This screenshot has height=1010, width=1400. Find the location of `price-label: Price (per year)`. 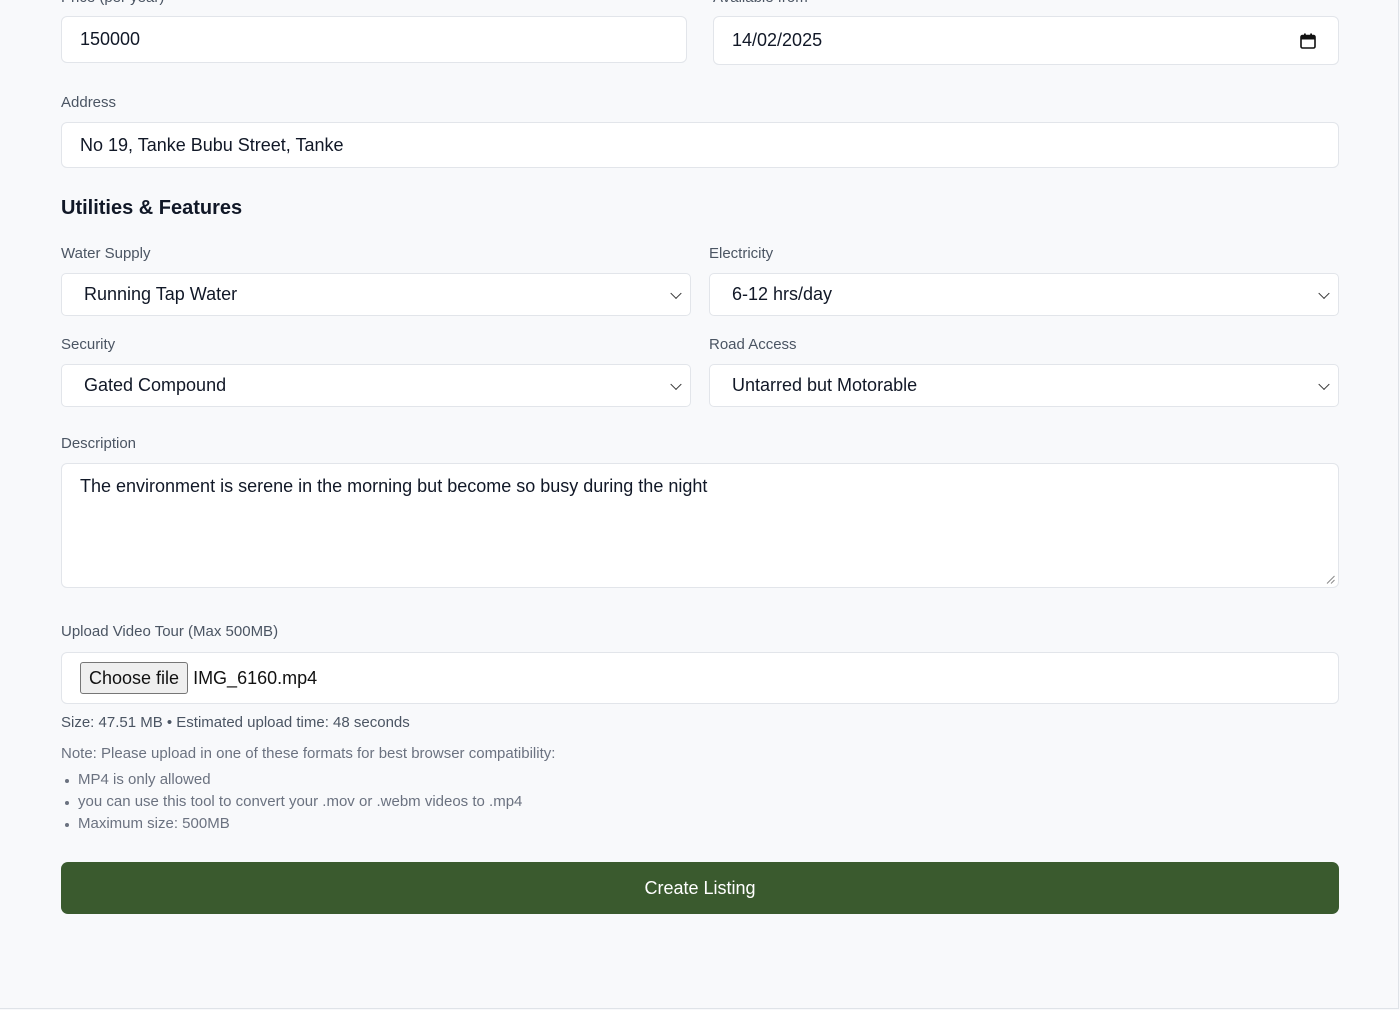

price-label: Price (per year) is located at coordinates (261, 4).